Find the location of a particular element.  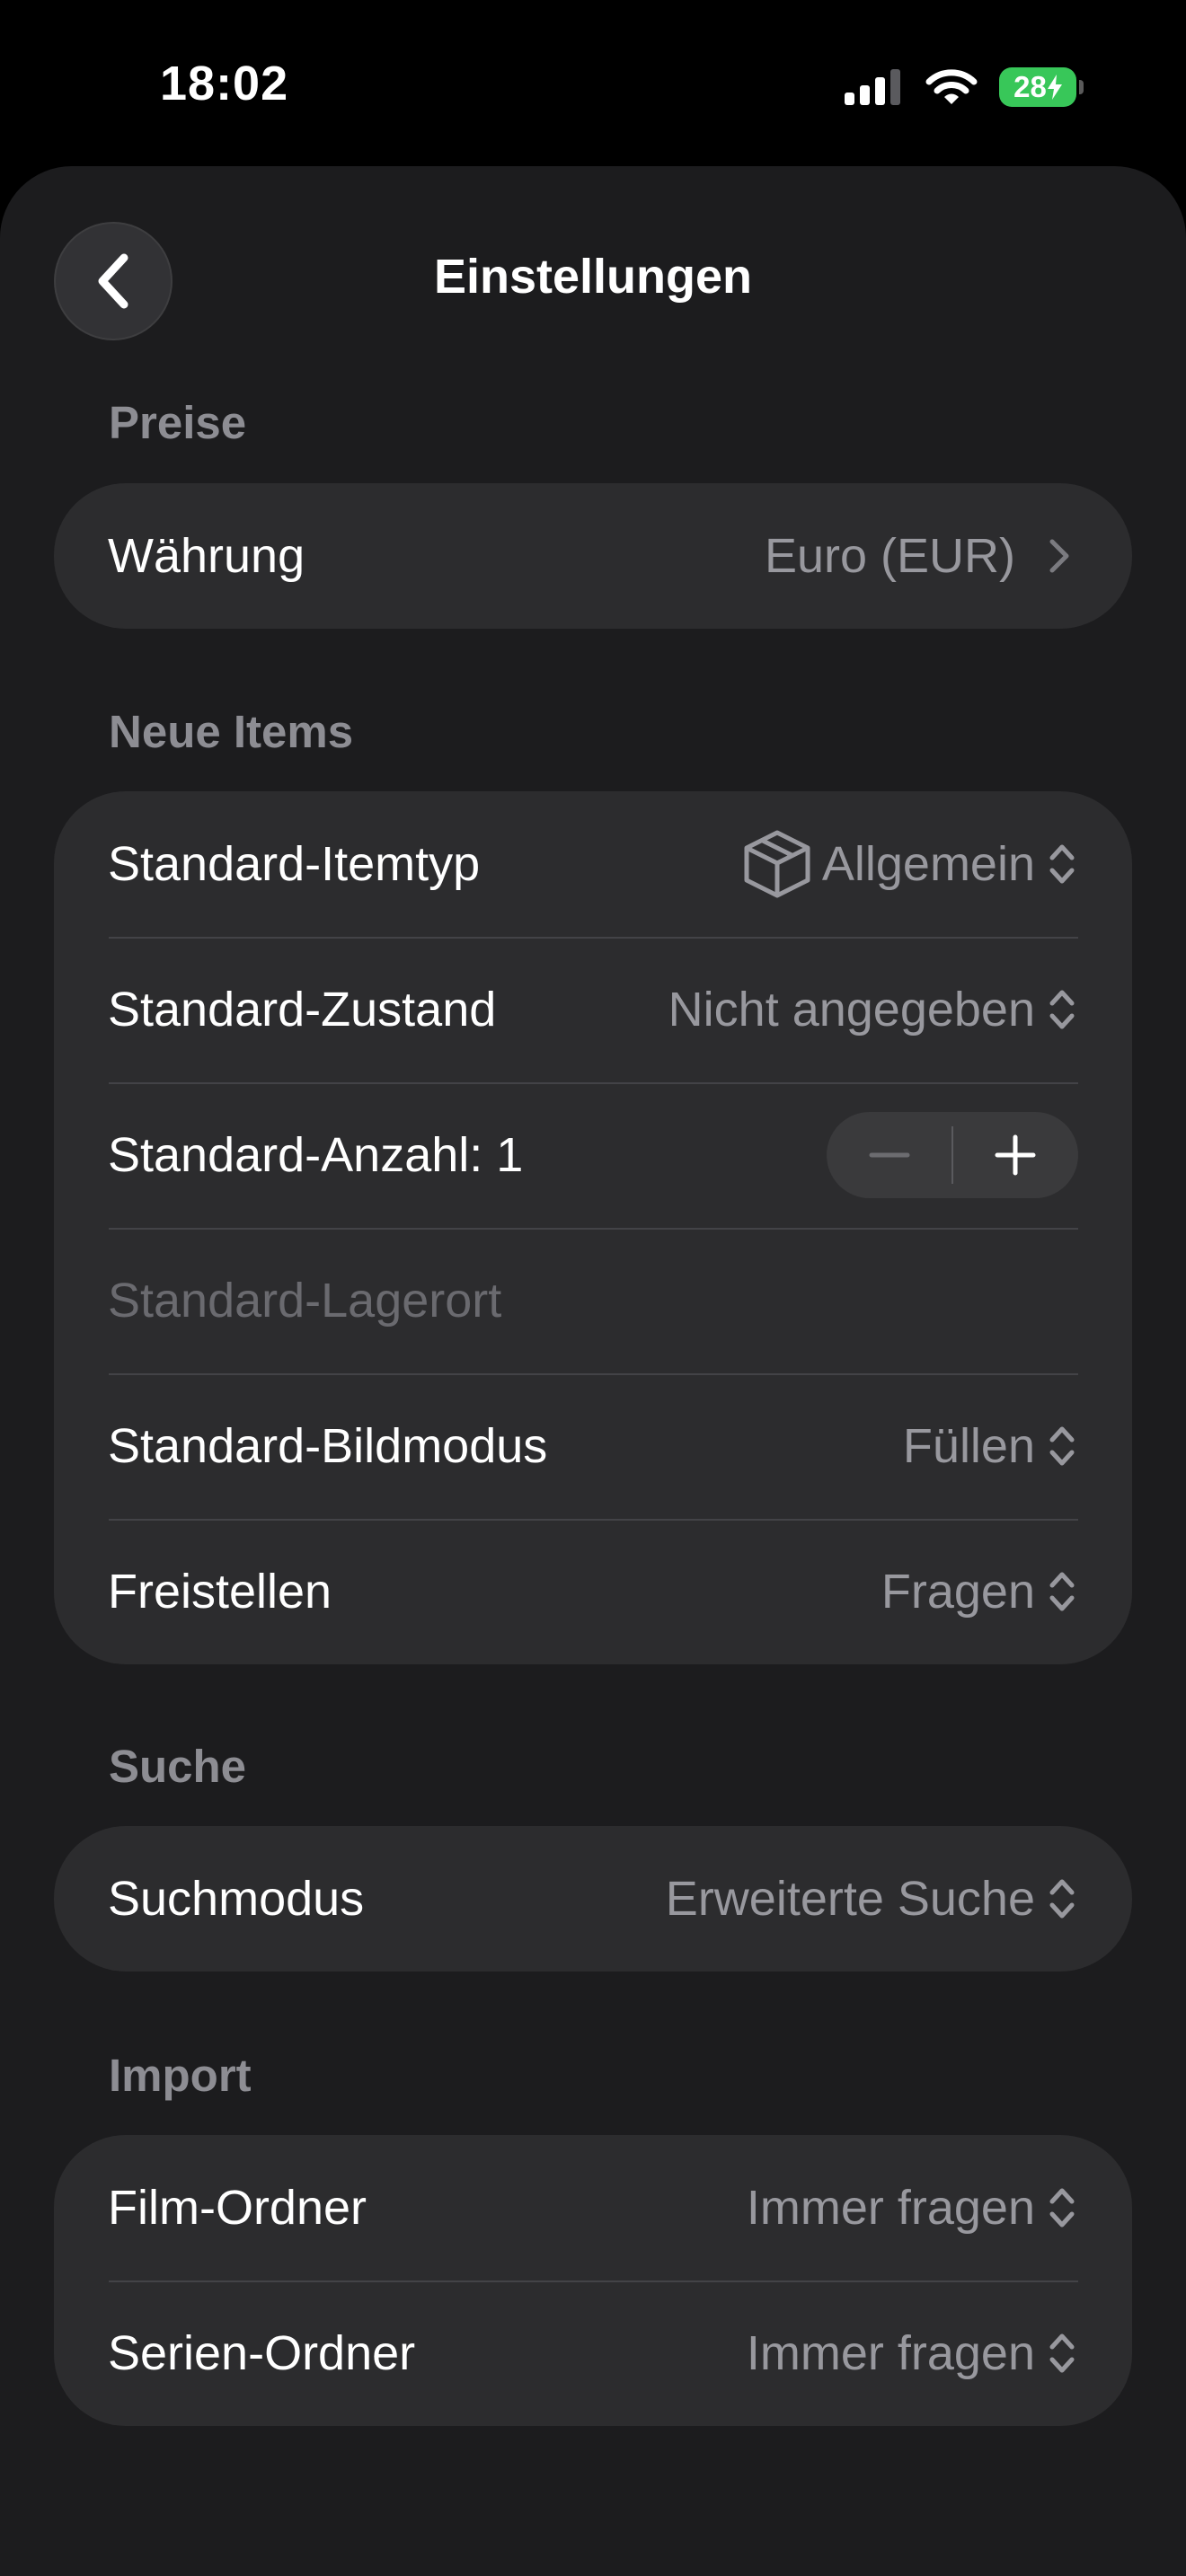

page-title: Einstellungen is located at coordinates (593, 277).